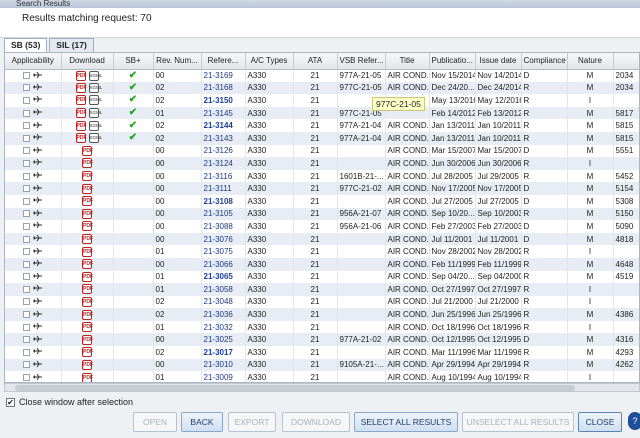 Image resolution: width=640 pixels, height=438 pixels. Describe the element at coordinates (544, 61) in the screenshot. I see `column-header: Compliance` at that location.